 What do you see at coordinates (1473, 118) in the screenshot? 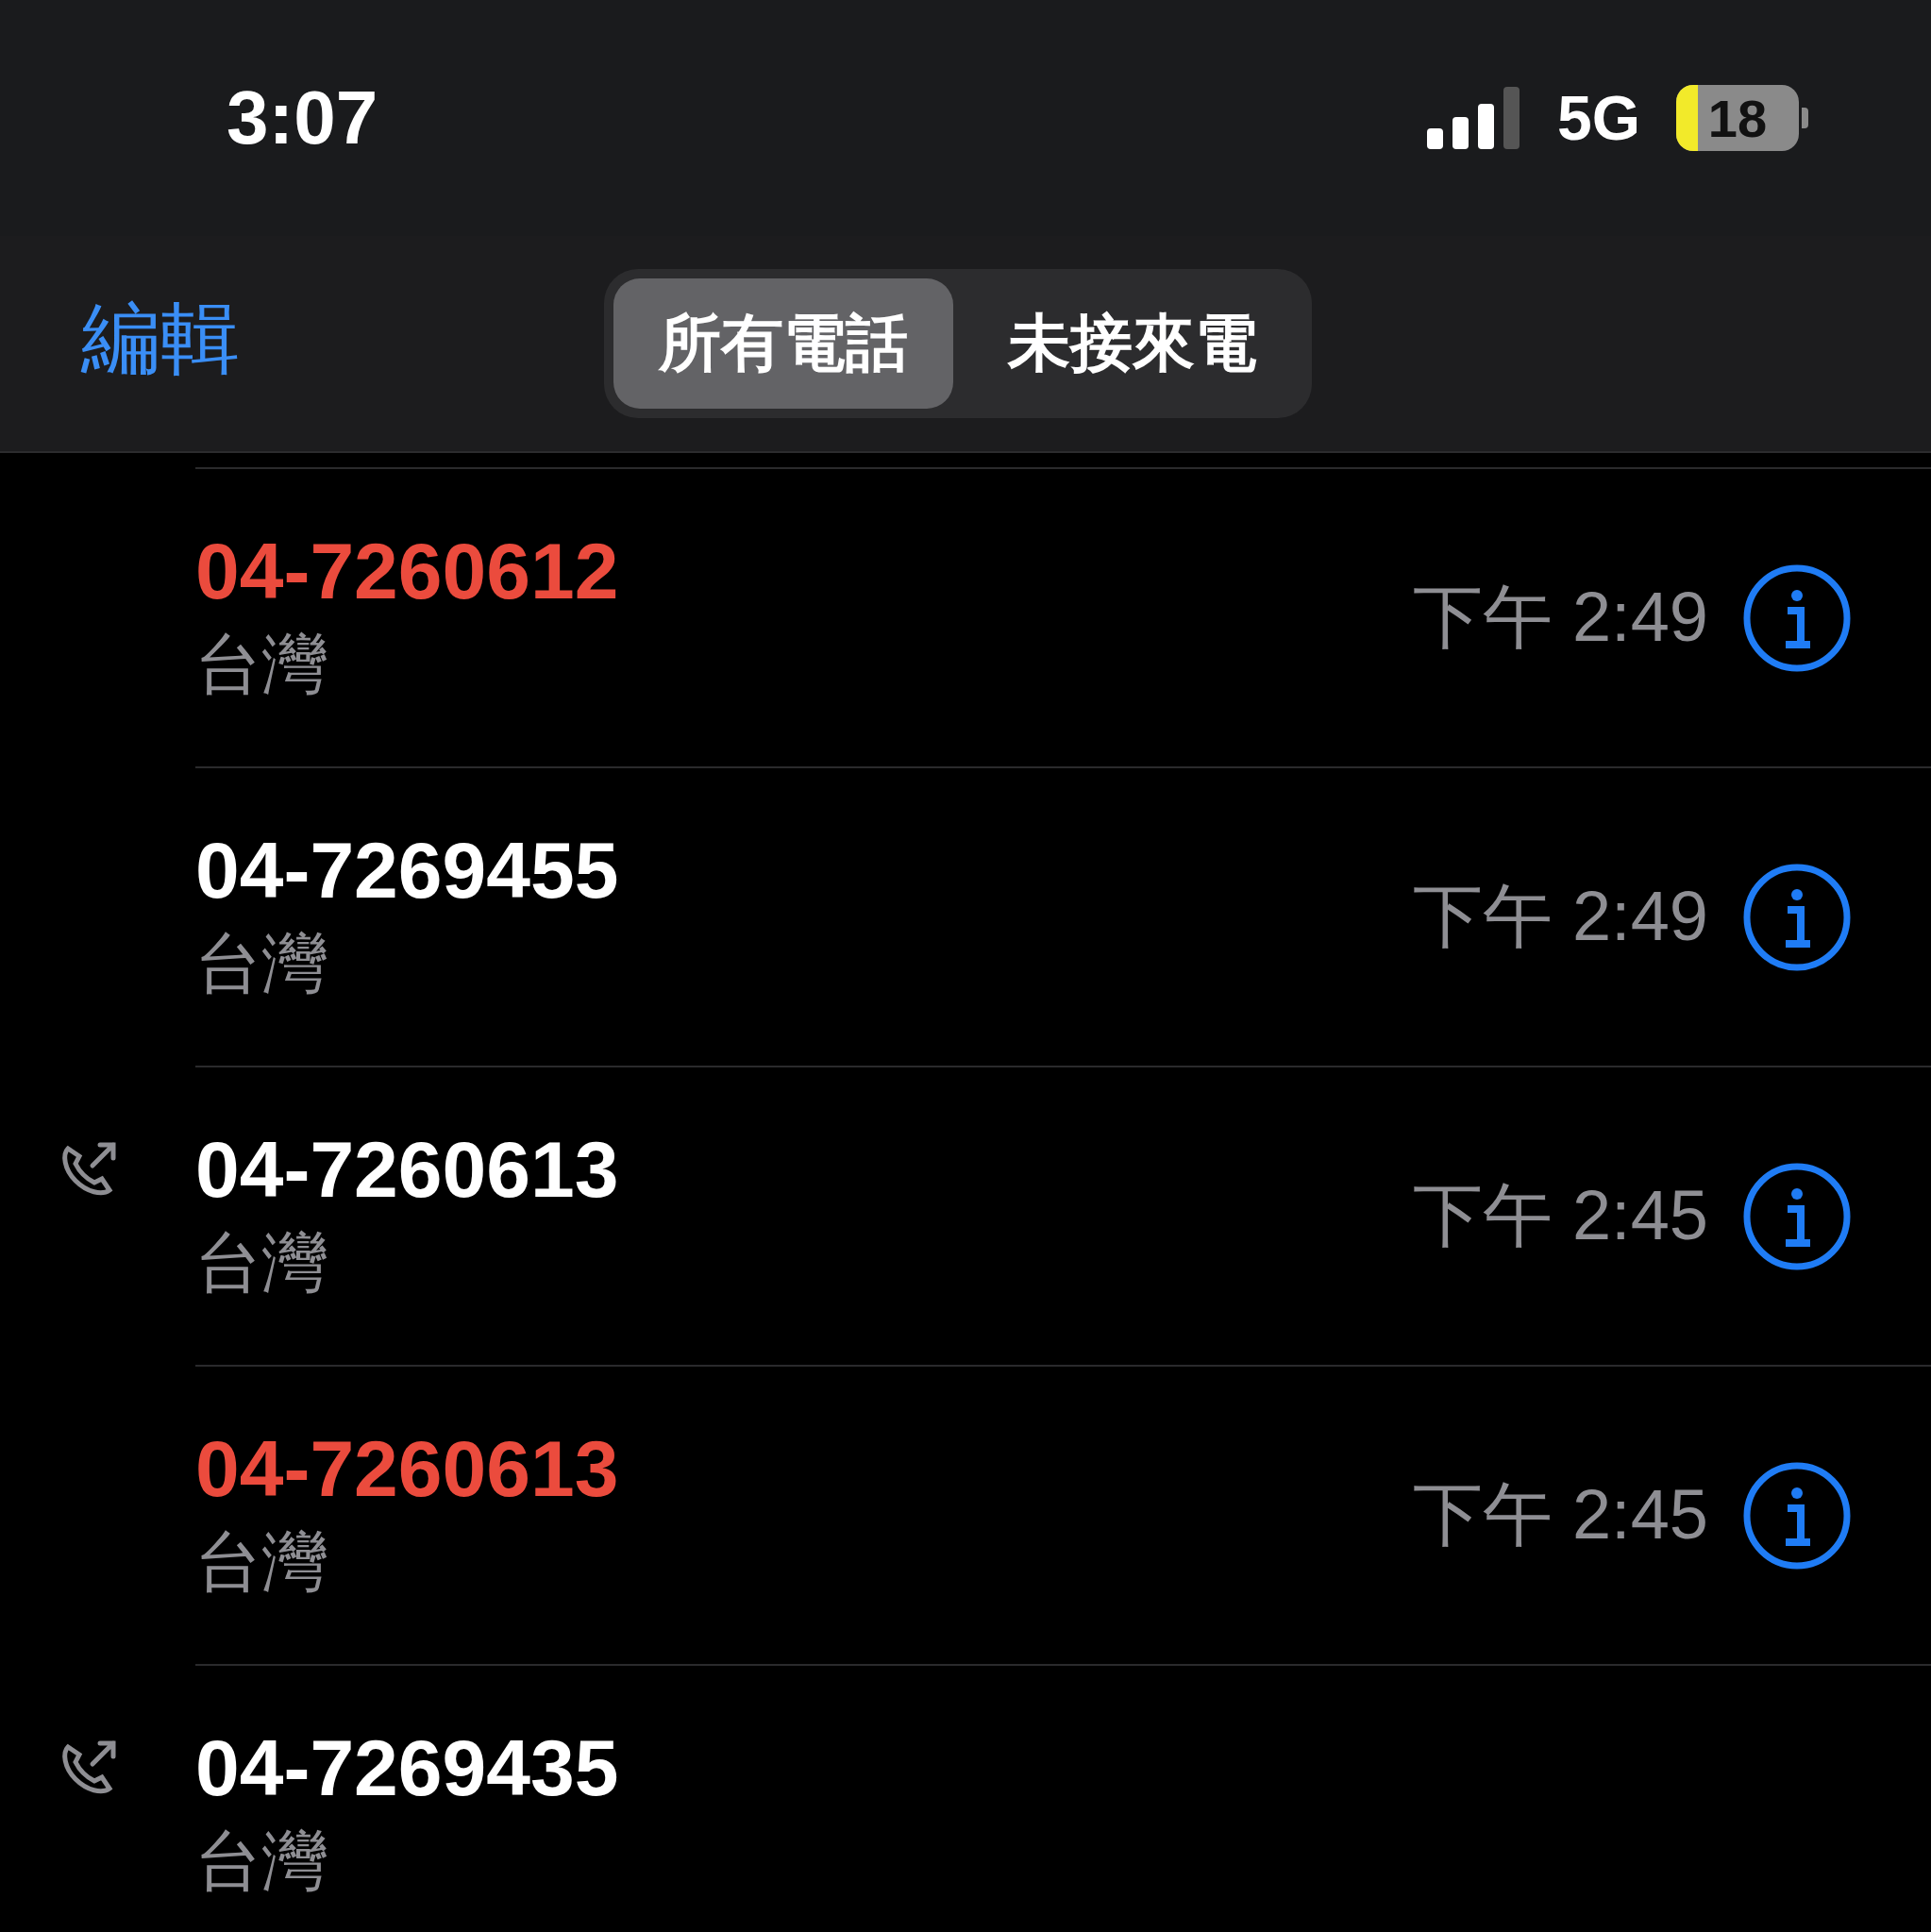
I see `signal-icon` at bounding box center [1473, 118].